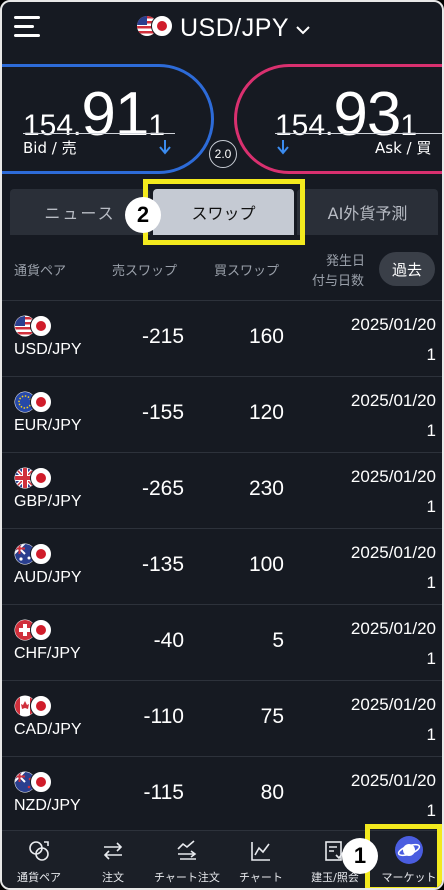  Describe the element at coordinates (48, 729) in the screenshot. I see `row-pair: CAD/JPY` at that location.